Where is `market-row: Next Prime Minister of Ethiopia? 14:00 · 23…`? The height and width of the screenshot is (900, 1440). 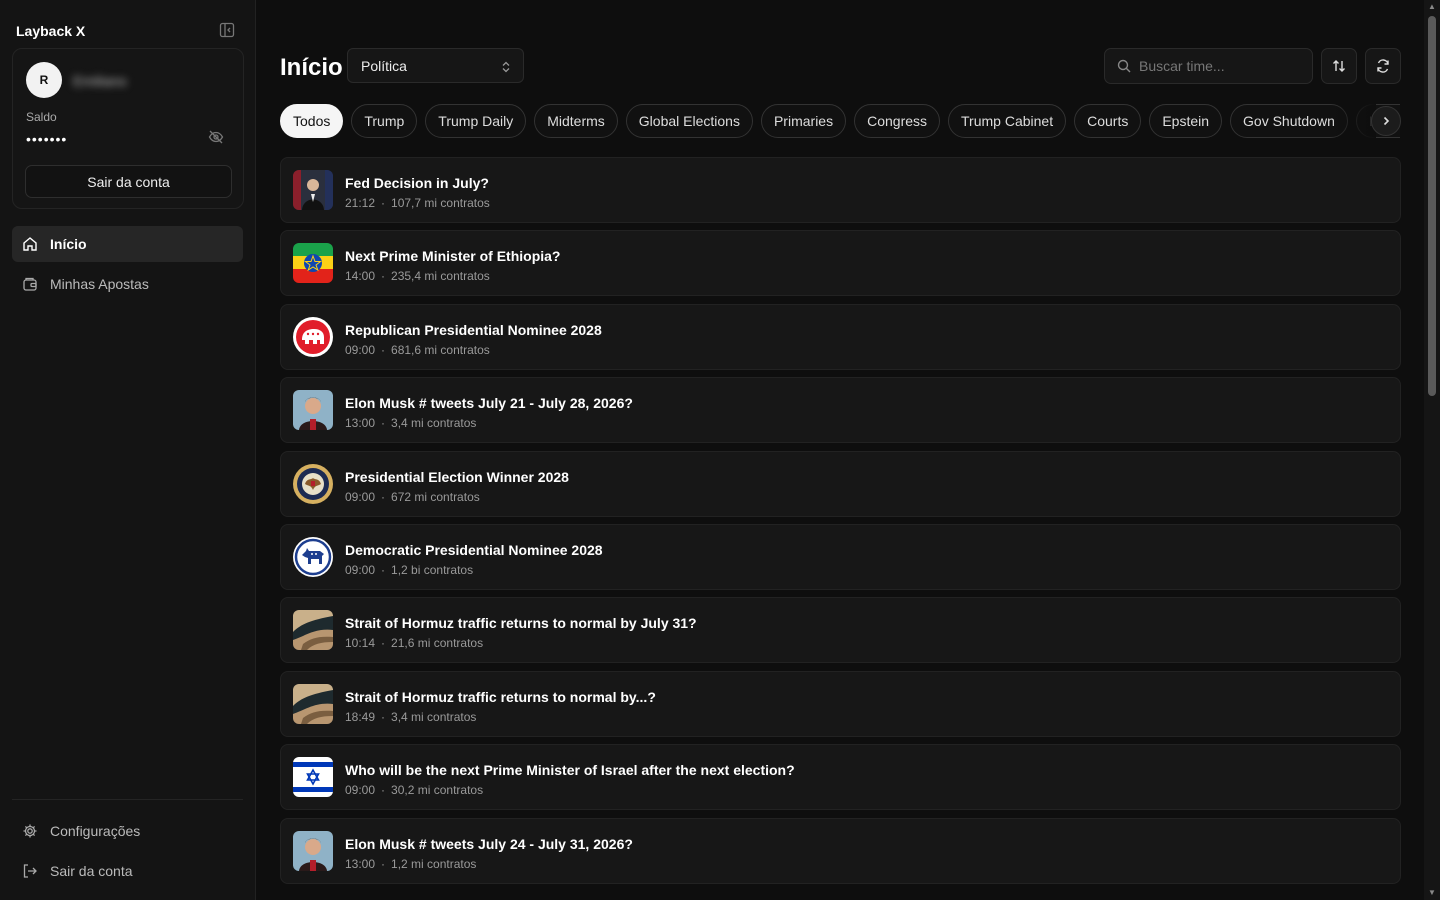
market-row: Next Prime Minister of Ethiopia? 14:00 · 23… is located at coordinates (840, 263).